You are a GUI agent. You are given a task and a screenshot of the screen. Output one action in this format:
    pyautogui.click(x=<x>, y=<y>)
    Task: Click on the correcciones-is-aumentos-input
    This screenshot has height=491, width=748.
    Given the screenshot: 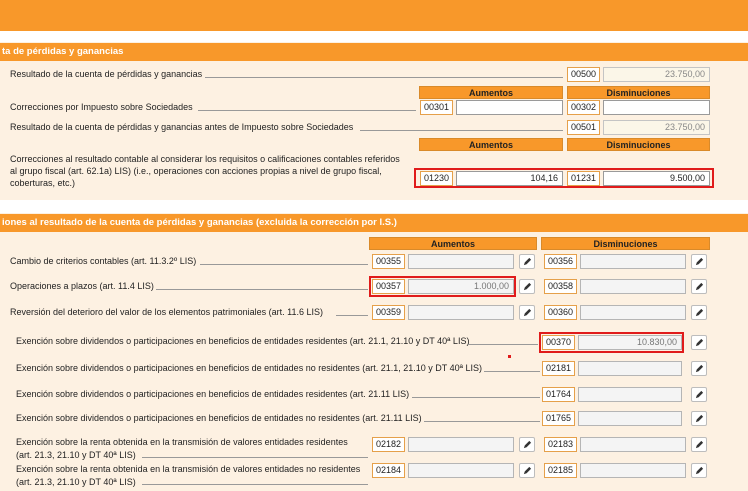 What is the action you would take?
    pyautogui.click(x=509, y=107)
    